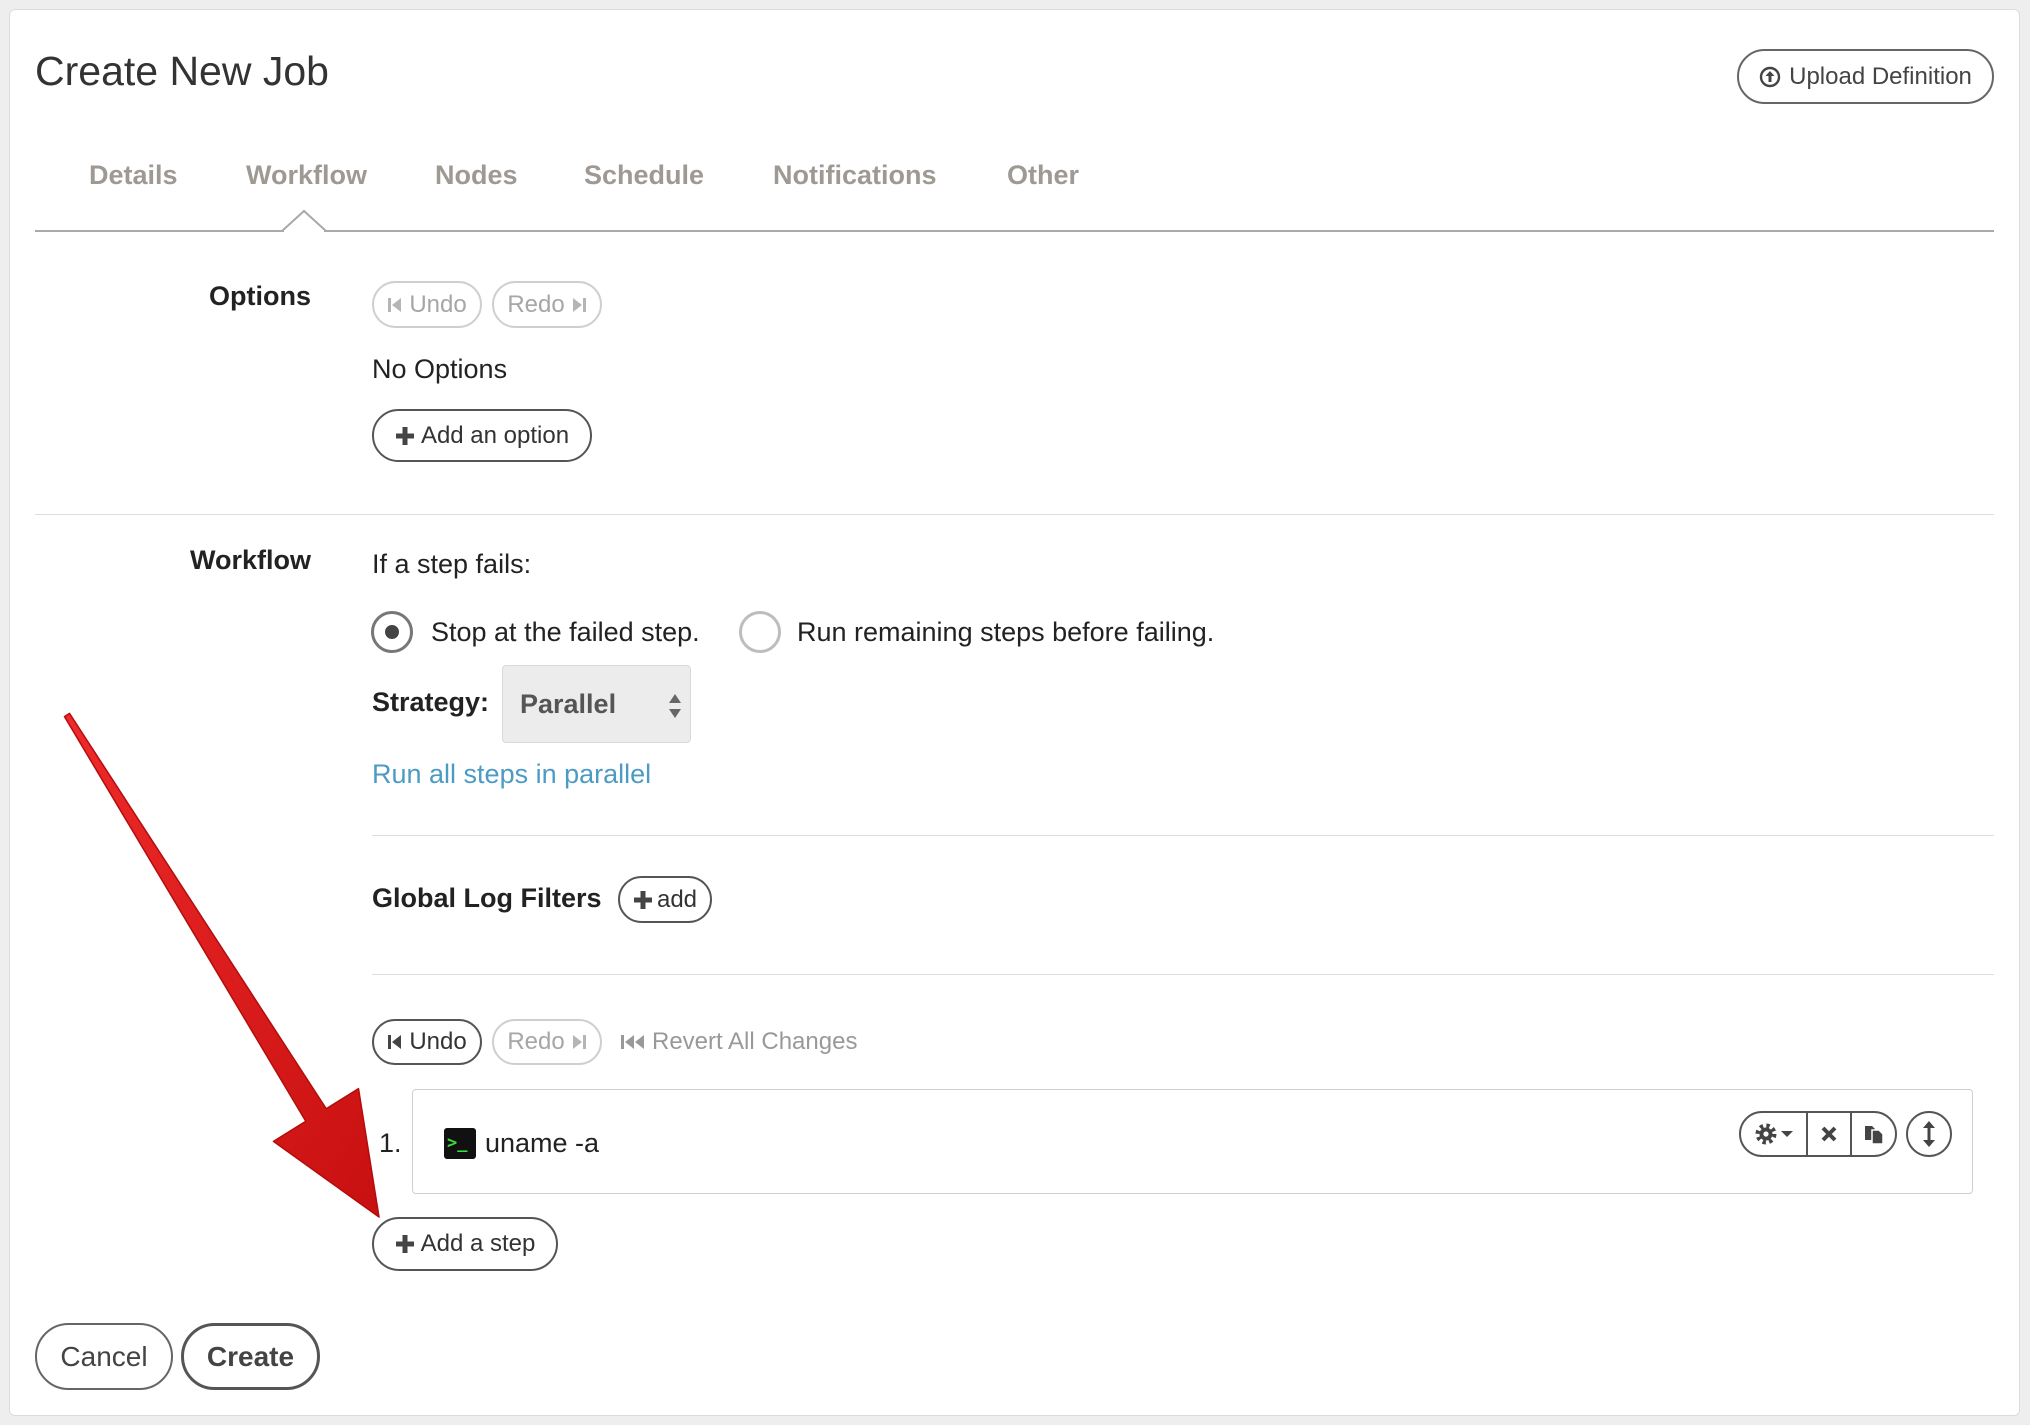  Describe the element at coordinates (855, 175) in the screenshot. I see `tab-notifications: Notifications` at that location.